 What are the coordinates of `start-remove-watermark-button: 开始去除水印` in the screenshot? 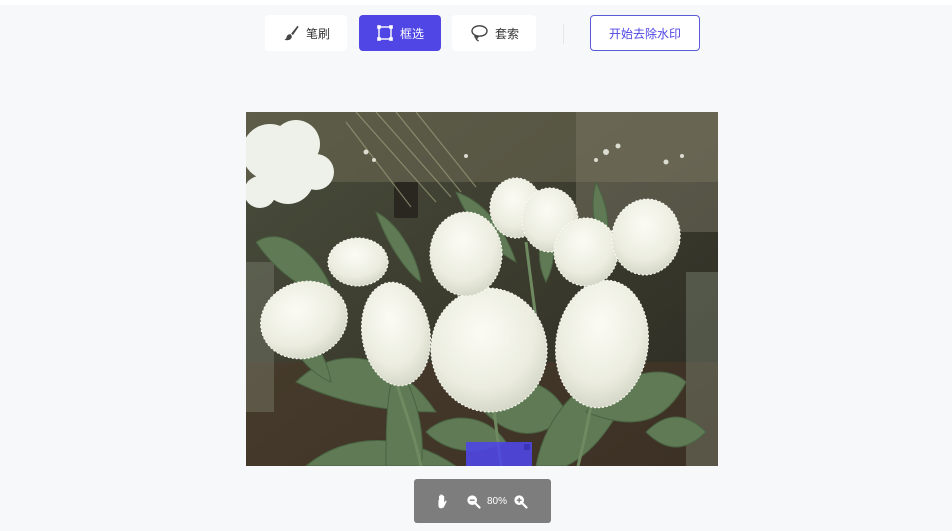 It's located at (645, 33).